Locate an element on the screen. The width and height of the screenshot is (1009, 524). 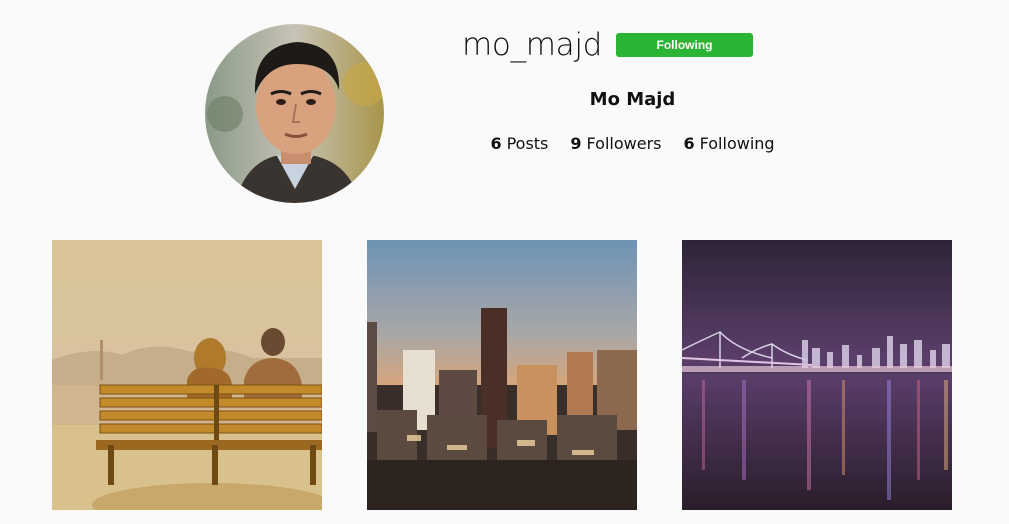
following-count: 6 Following is located at coordinates (728, 144).